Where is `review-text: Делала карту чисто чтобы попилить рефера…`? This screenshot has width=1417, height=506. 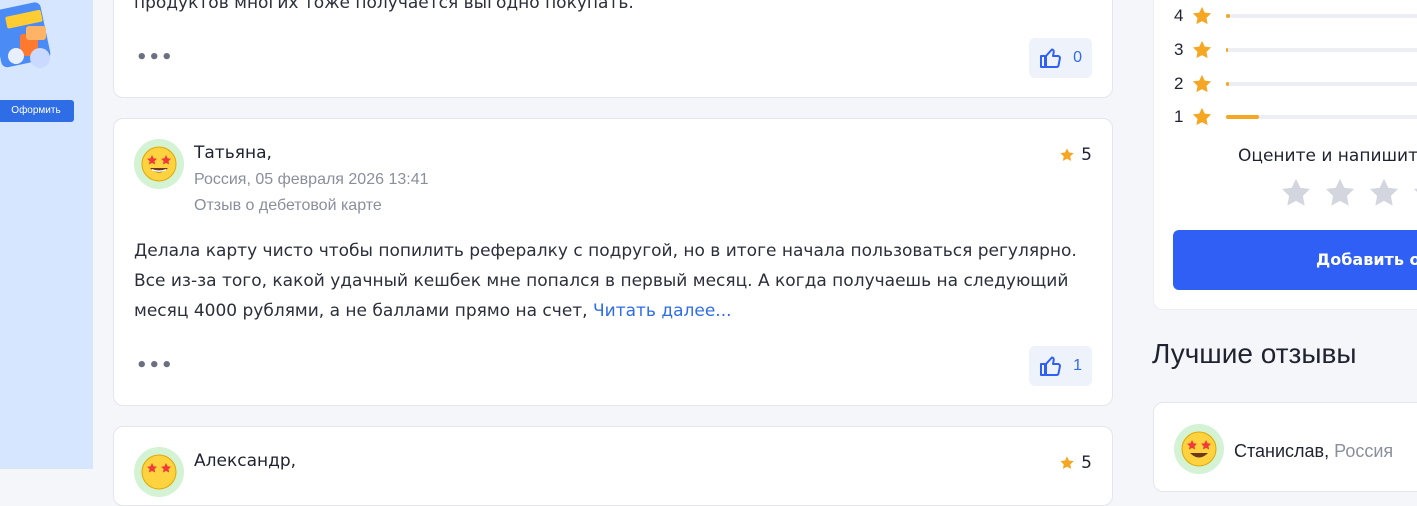
review-text: Делала карту чисто чтобы попилить рефера… is located at coordinates (614, 281).